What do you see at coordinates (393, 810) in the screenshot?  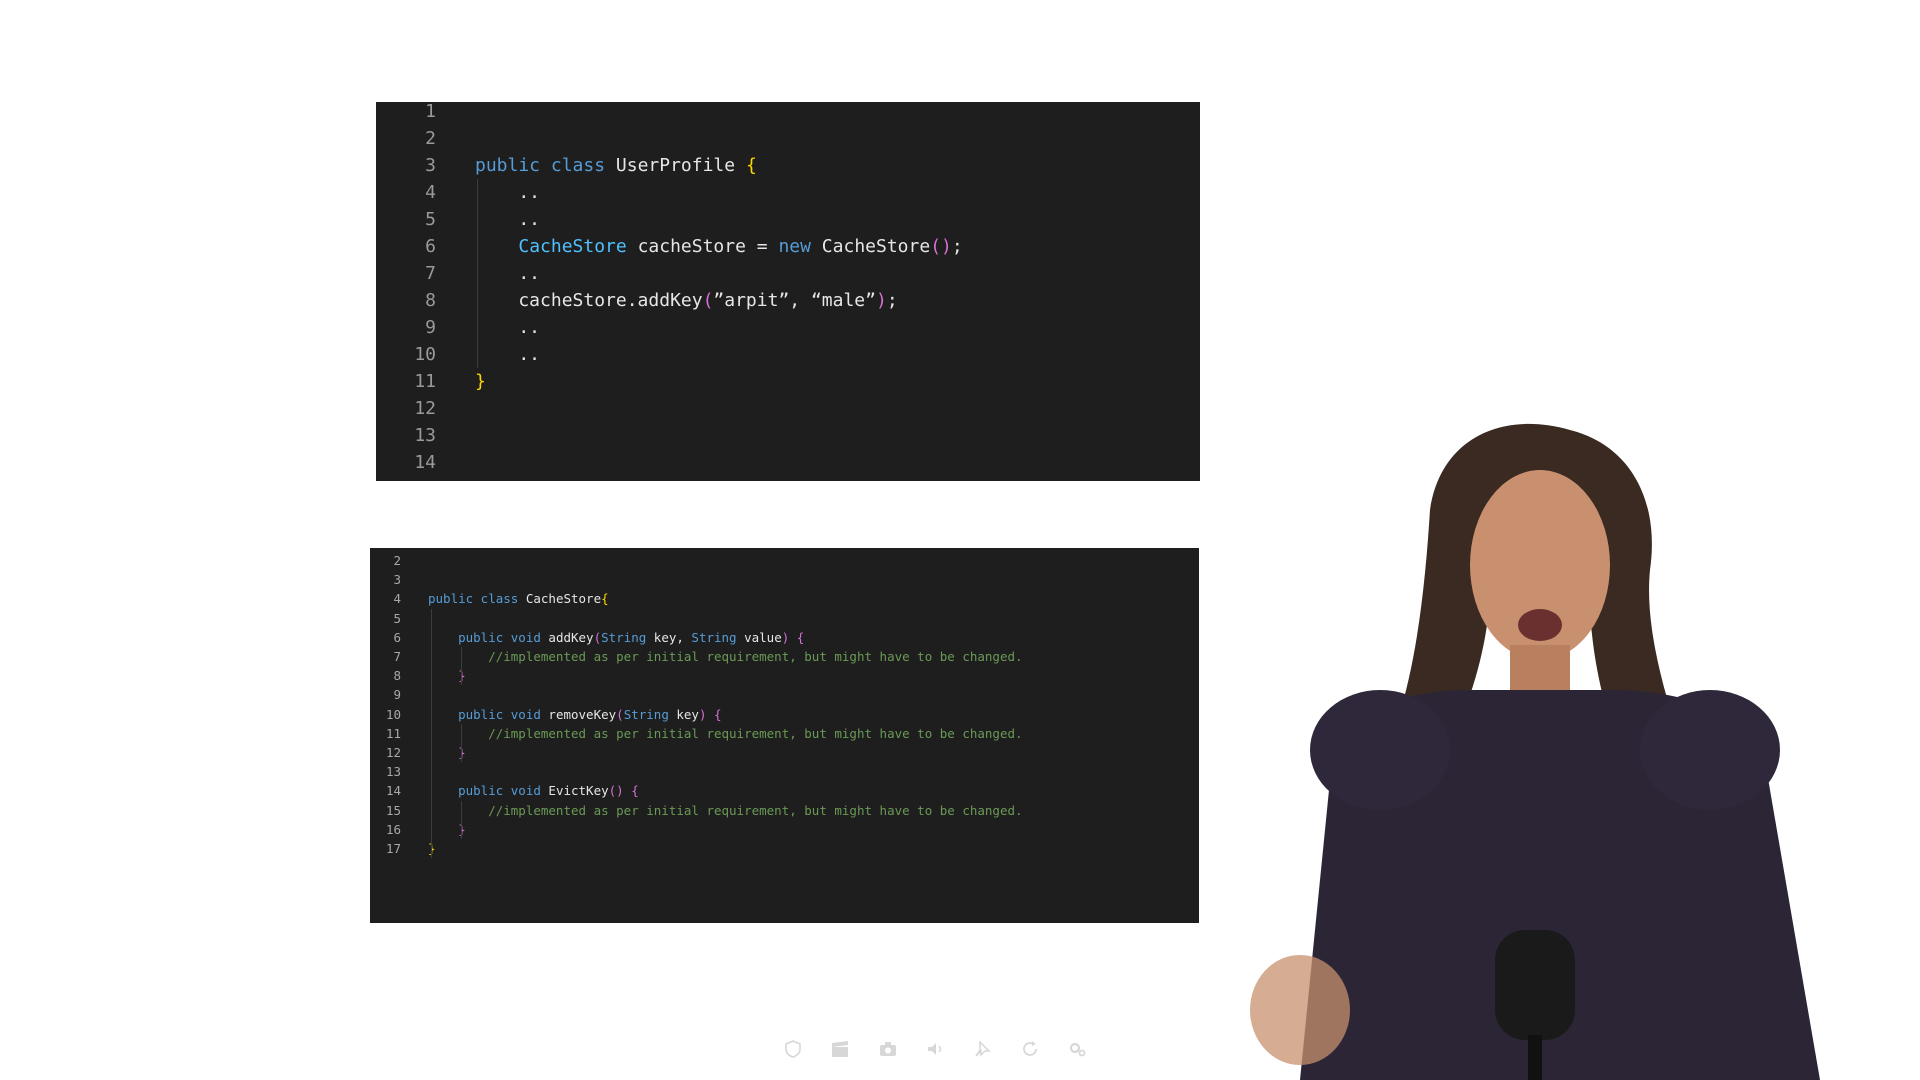 I see `line-number: 15` at bounding box center [393, 810].